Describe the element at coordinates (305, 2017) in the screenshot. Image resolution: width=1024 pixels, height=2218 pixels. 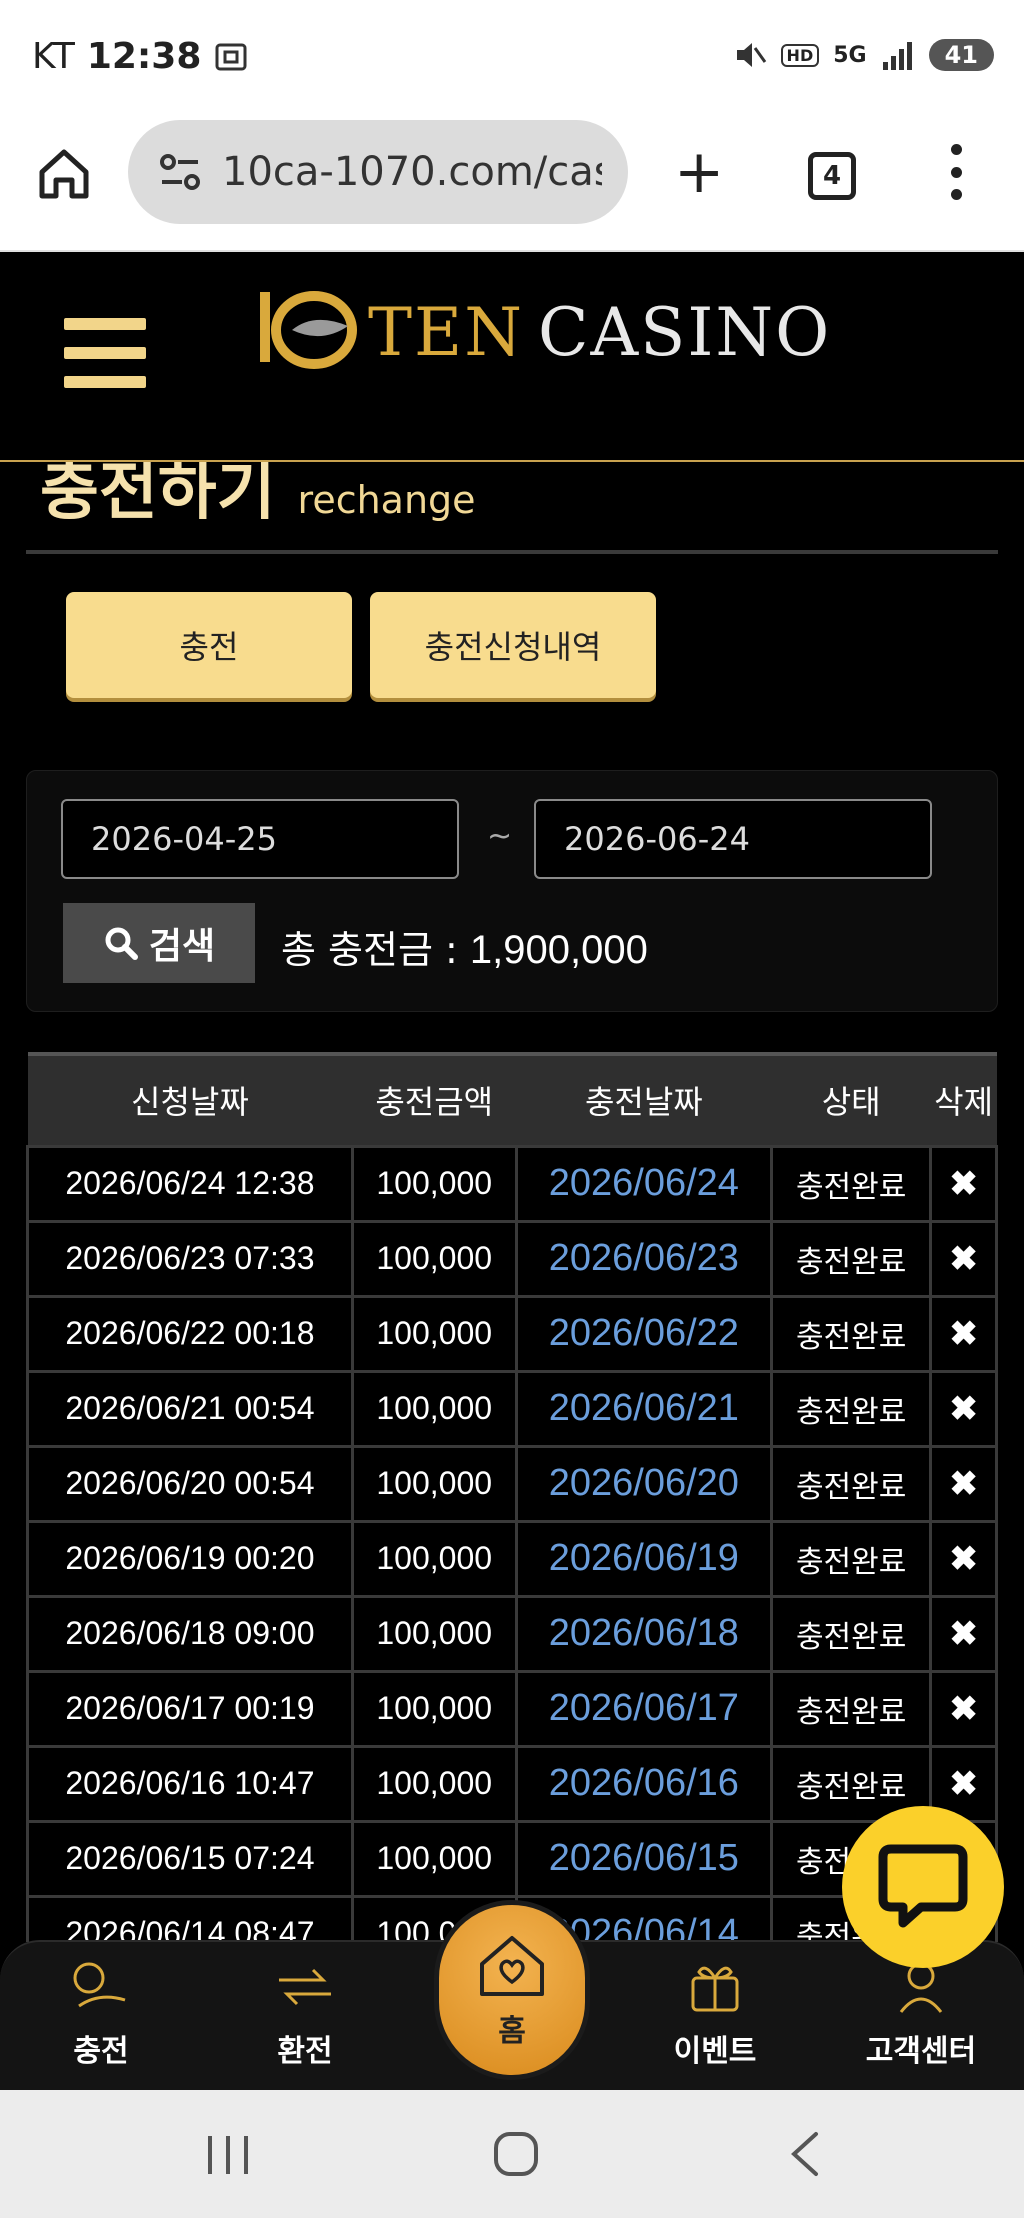
I see `nav-exchange: 환전` at that location.